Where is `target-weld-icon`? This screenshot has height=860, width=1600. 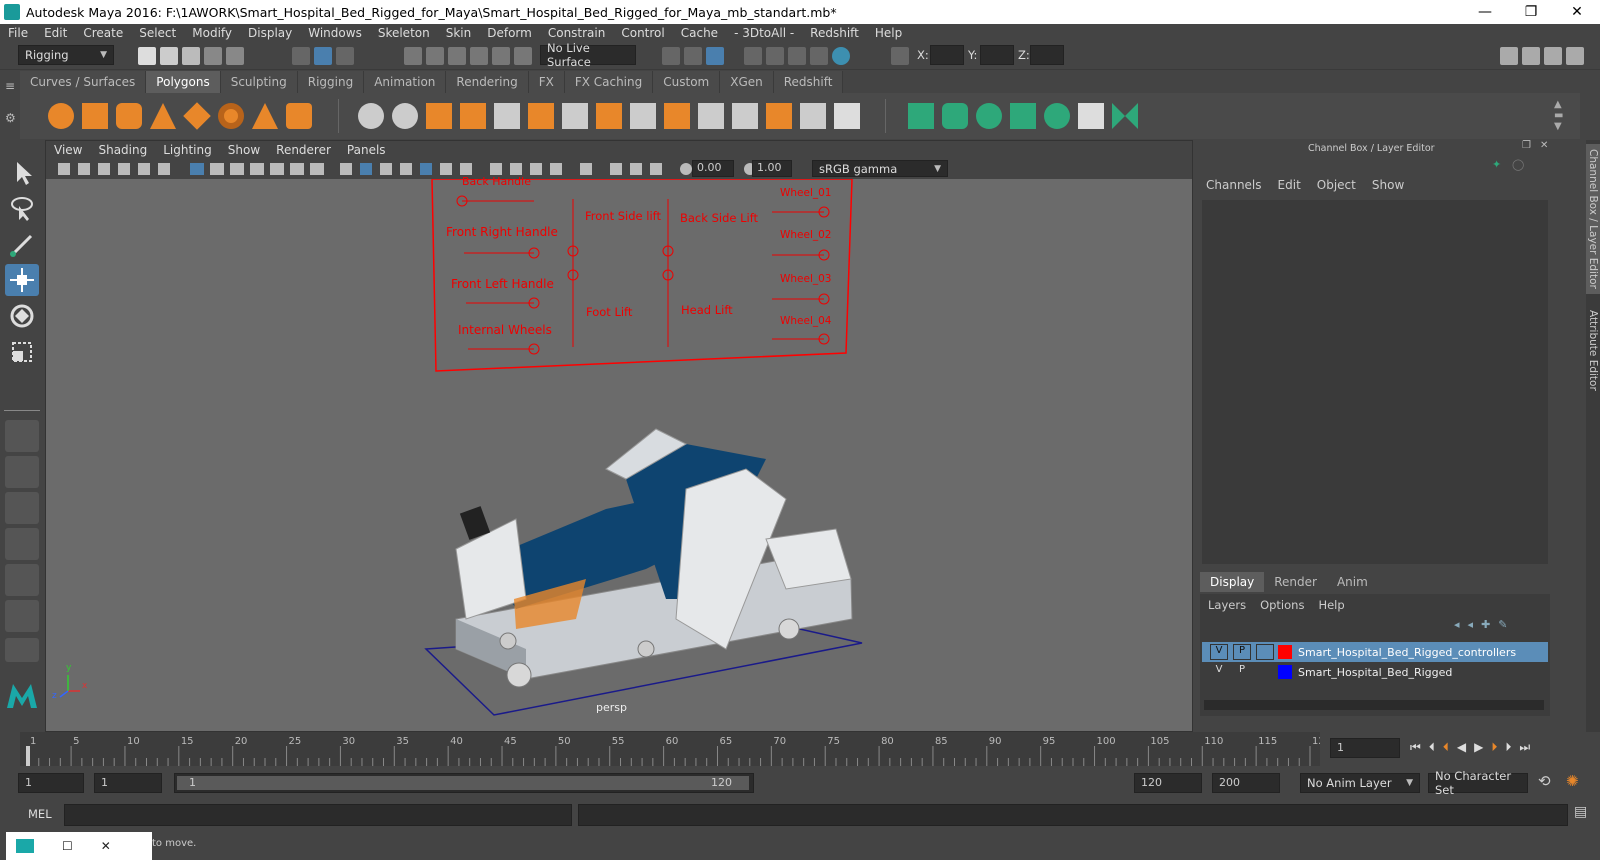
target-weld-icon is located at coordinates (779, 116).